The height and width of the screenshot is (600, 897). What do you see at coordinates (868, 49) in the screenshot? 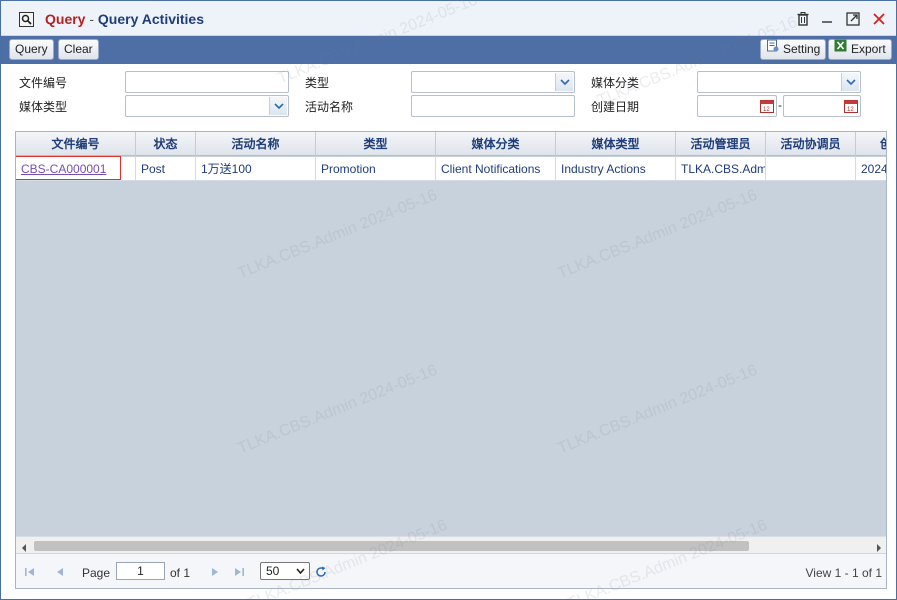
I see `export-label: Export` at bounding box center [868, 49].